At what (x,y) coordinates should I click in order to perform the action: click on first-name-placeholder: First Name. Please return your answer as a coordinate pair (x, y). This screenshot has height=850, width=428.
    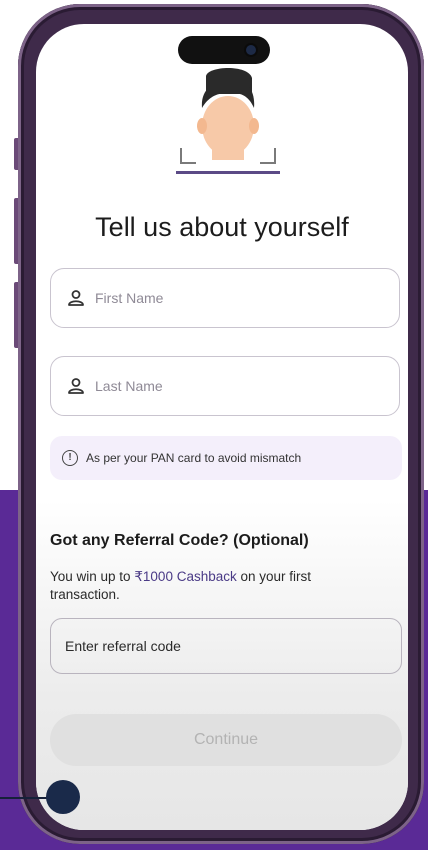
    Looking at the image, I should click on (129, 298).